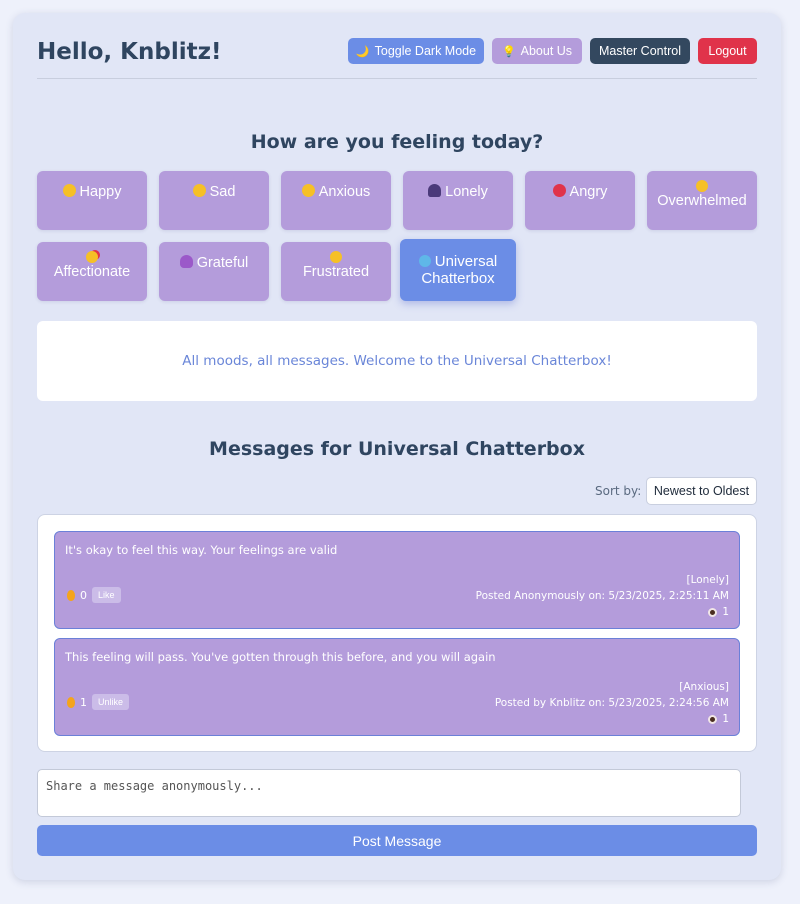 The height and width of the screenshot is (904, 800). Describe the element at coordinates (618, 491) in the screenshot. I see `sort-label: Sort by:` at that location.